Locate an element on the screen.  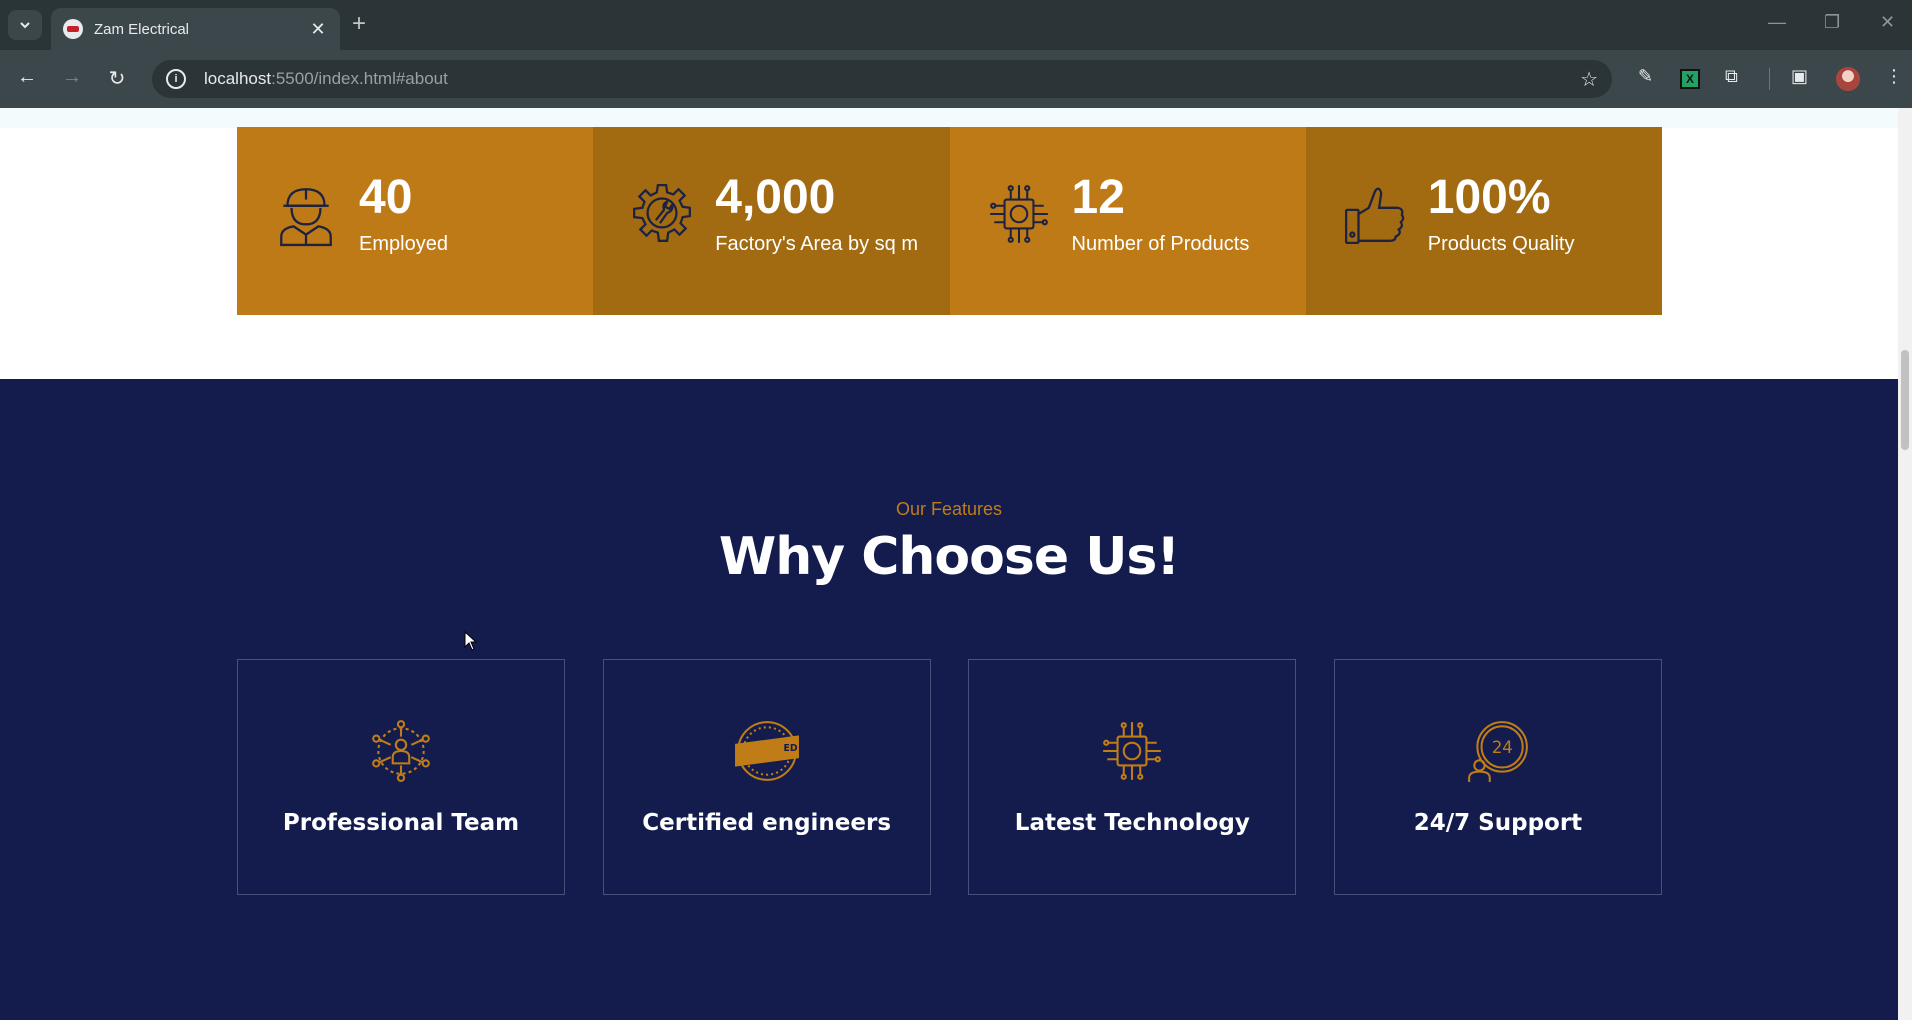
feature-card: 24 24/7 Support is located at coordinates (1497, 777).